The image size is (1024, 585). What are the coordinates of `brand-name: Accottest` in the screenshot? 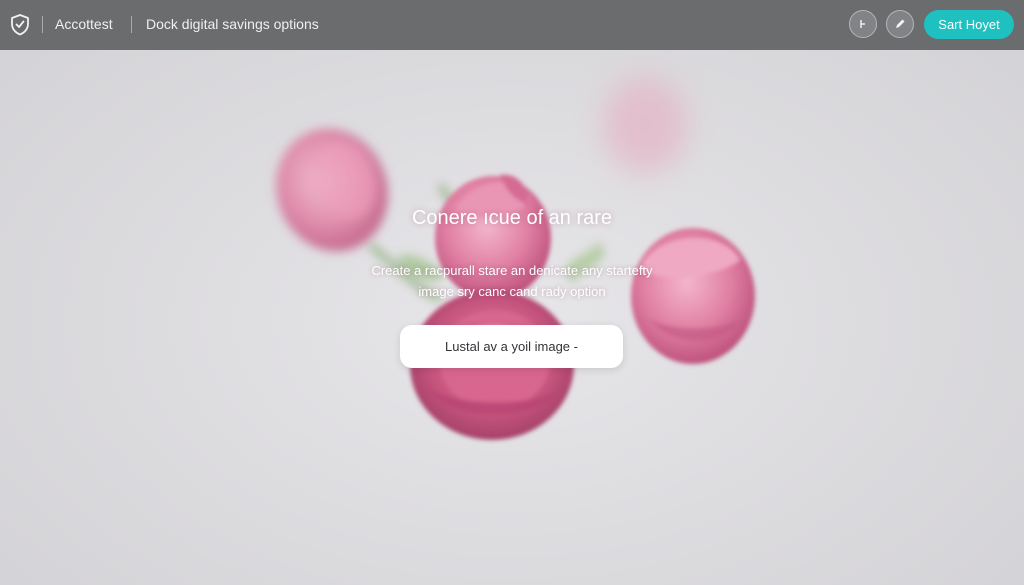 It's located at (84, 24).